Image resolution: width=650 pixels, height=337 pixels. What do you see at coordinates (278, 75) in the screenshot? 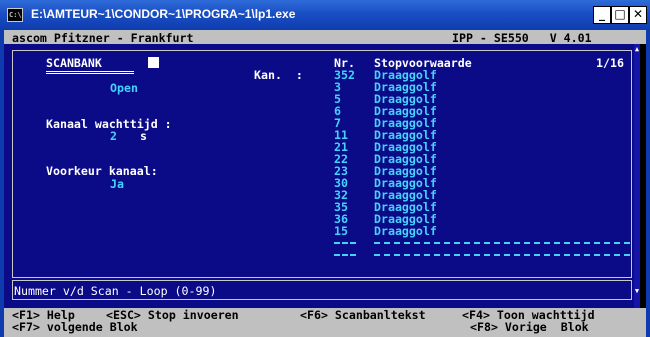
I see `kanaal-label: Kan. :` at bounding box center [278, 75].